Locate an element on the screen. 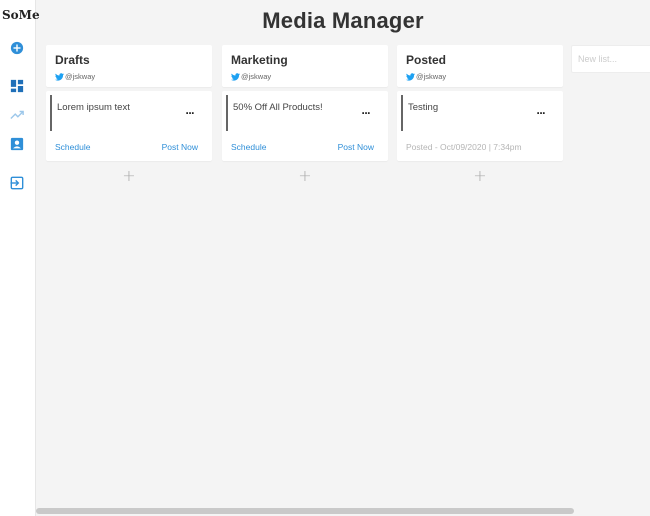 Image resolution: width=650 pixels, height=516 pixels. list-title: Posted is located at coordinates (426, 60).